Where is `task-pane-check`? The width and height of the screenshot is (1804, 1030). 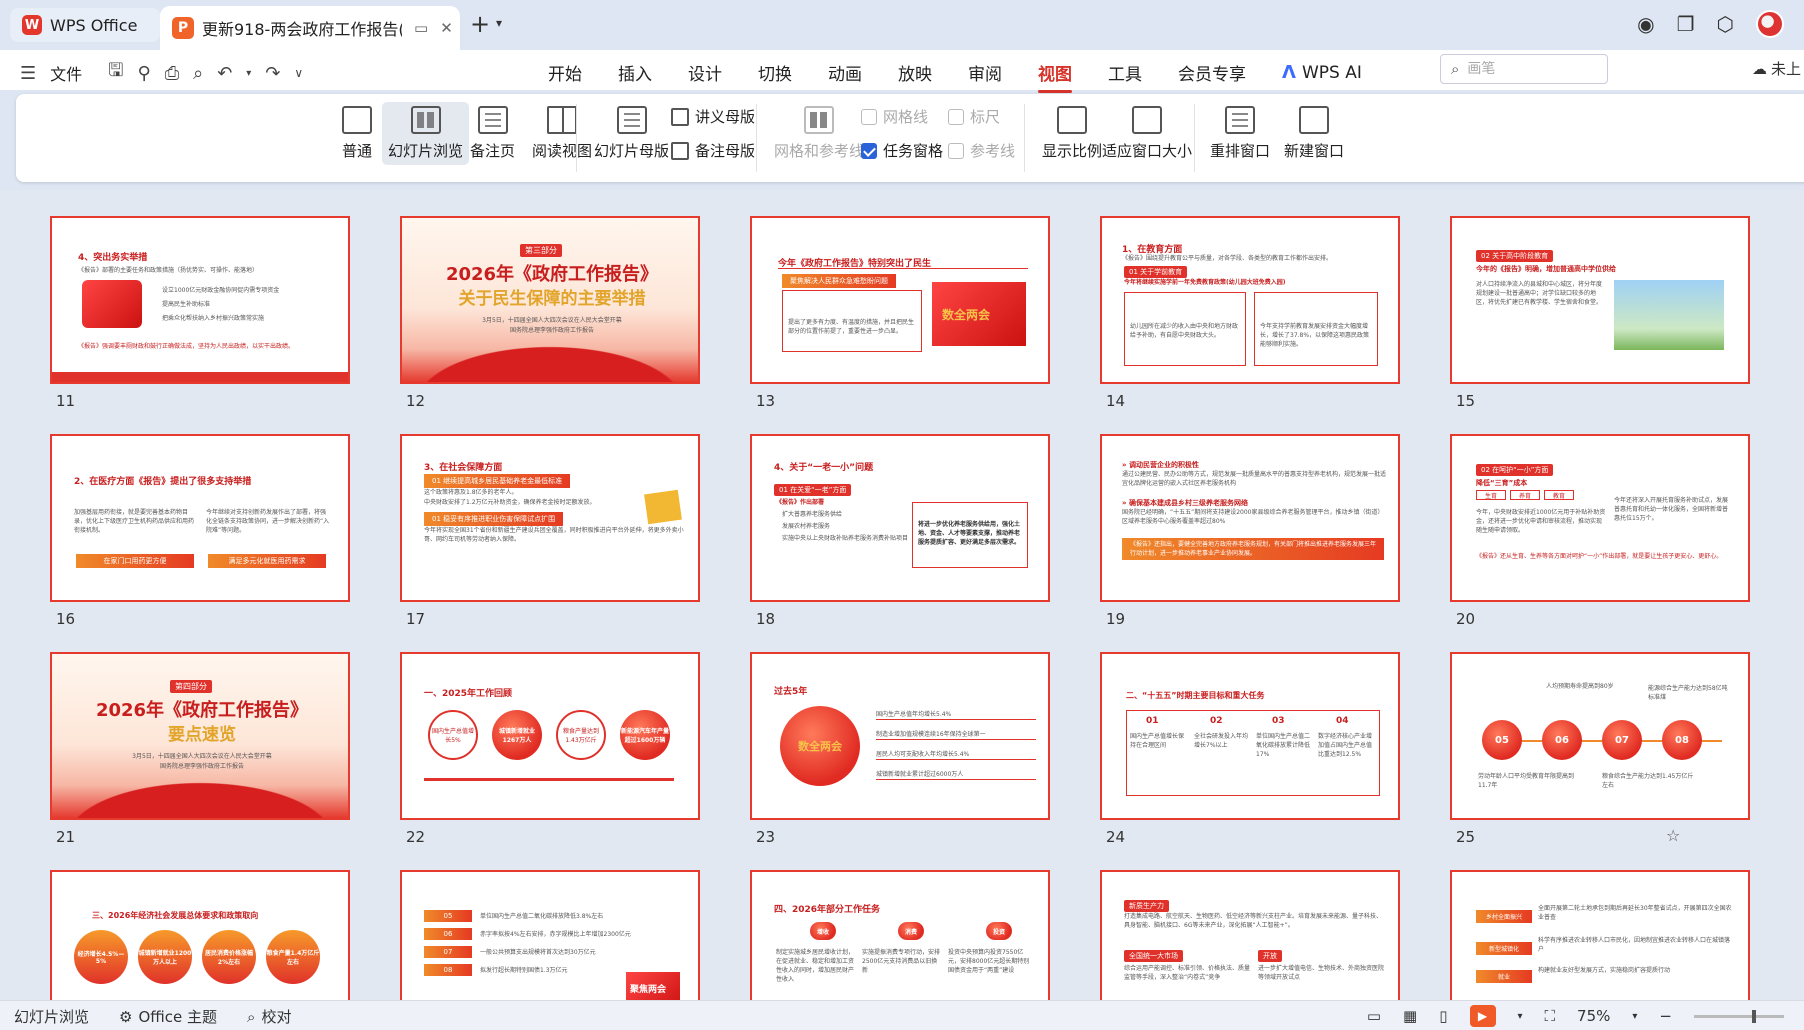
task-pane-check is located at coordinates (869, 150).